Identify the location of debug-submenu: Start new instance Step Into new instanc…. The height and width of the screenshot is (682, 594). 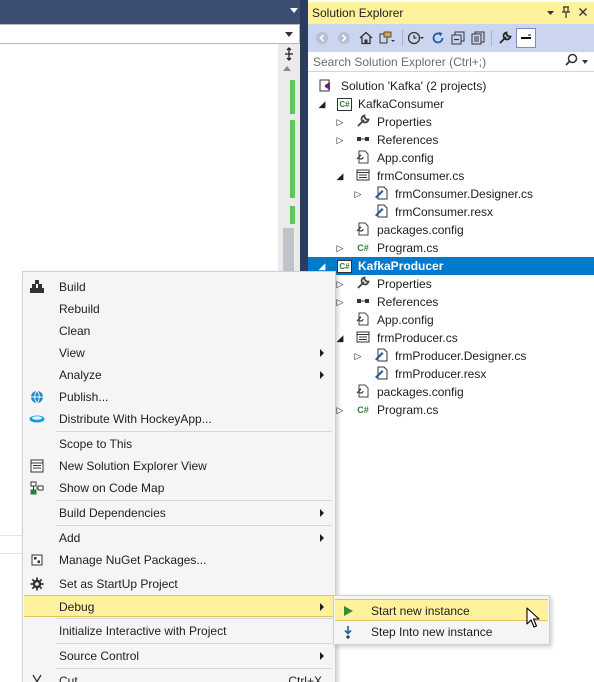
(441, 620).